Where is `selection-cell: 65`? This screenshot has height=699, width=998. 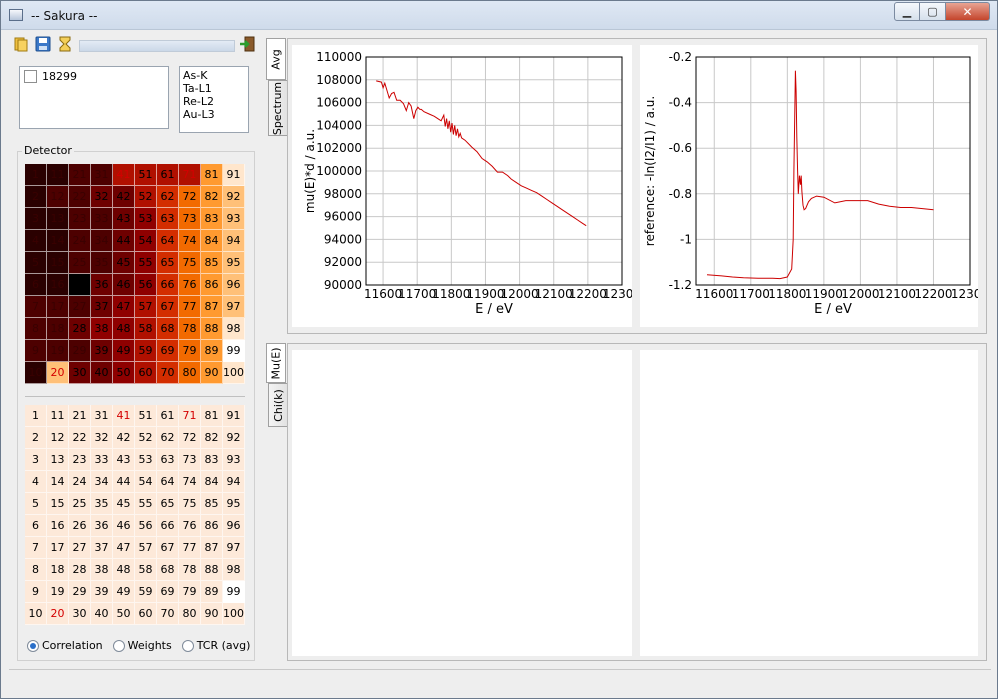 selection-cell: 65 is located at coordinates (168, 504).